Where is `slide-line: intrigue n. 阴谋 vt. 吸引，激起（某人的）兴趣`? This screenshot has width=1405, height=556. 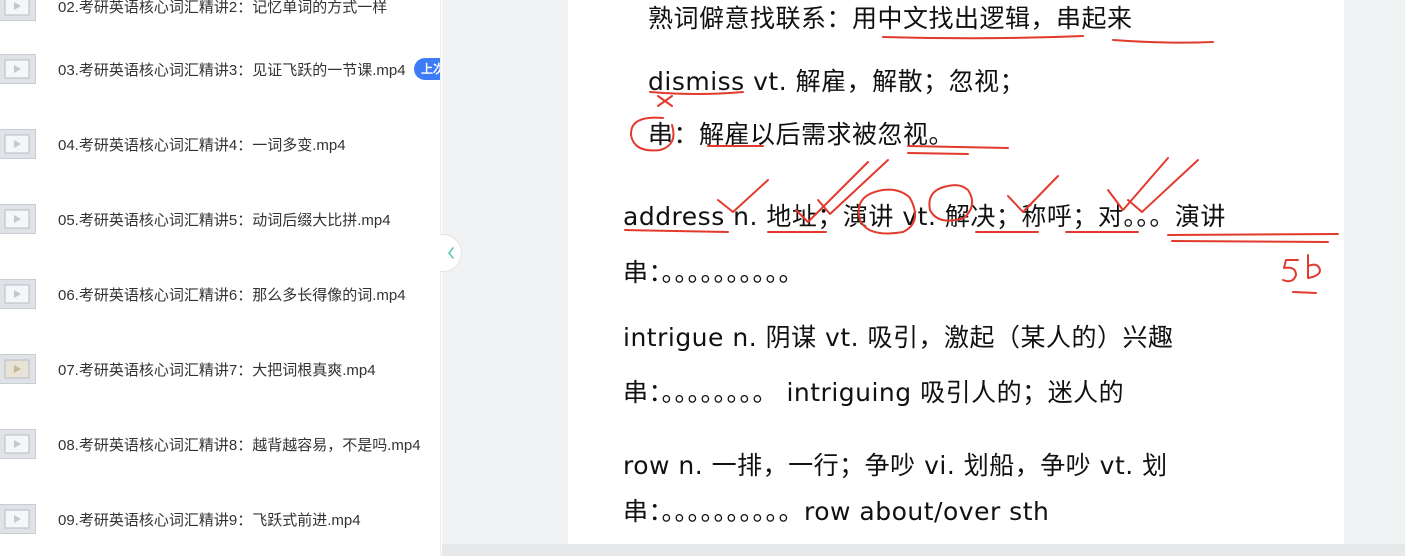
slide-line: intrigue n. 阴谋 vt. 吸引，激起（某人的）兴趣 is located at coordinates (898, 337).